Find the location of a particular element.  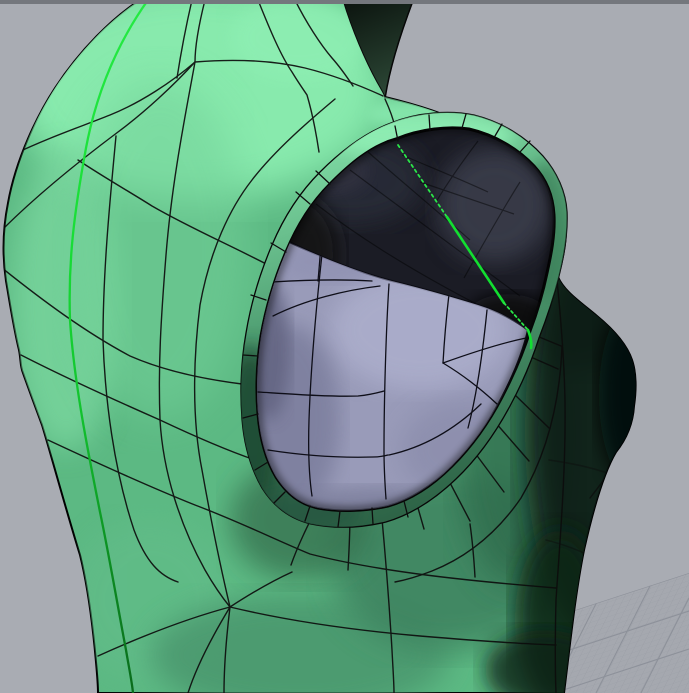

window-top-bar is located at coordinates (344, 2).